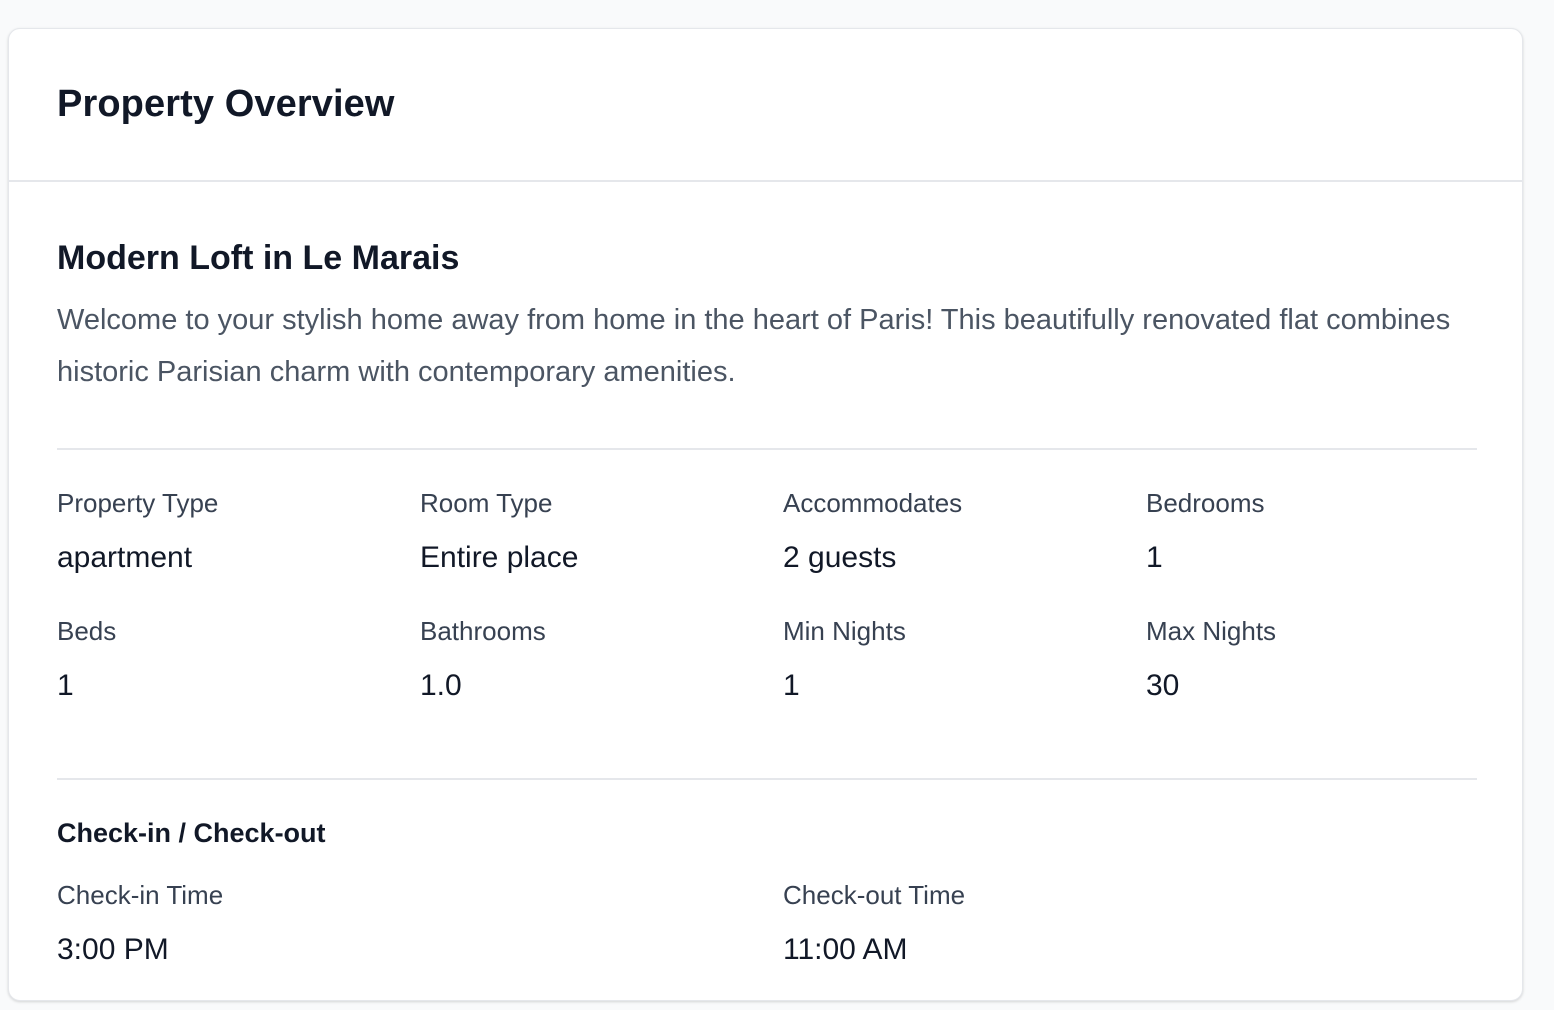 The height and width of the screenshot is (1010, 1554). Describe the element at coordinates (964, 678) in the screenshot. I see `stat-min-nights: Min Nights 1` at that location.